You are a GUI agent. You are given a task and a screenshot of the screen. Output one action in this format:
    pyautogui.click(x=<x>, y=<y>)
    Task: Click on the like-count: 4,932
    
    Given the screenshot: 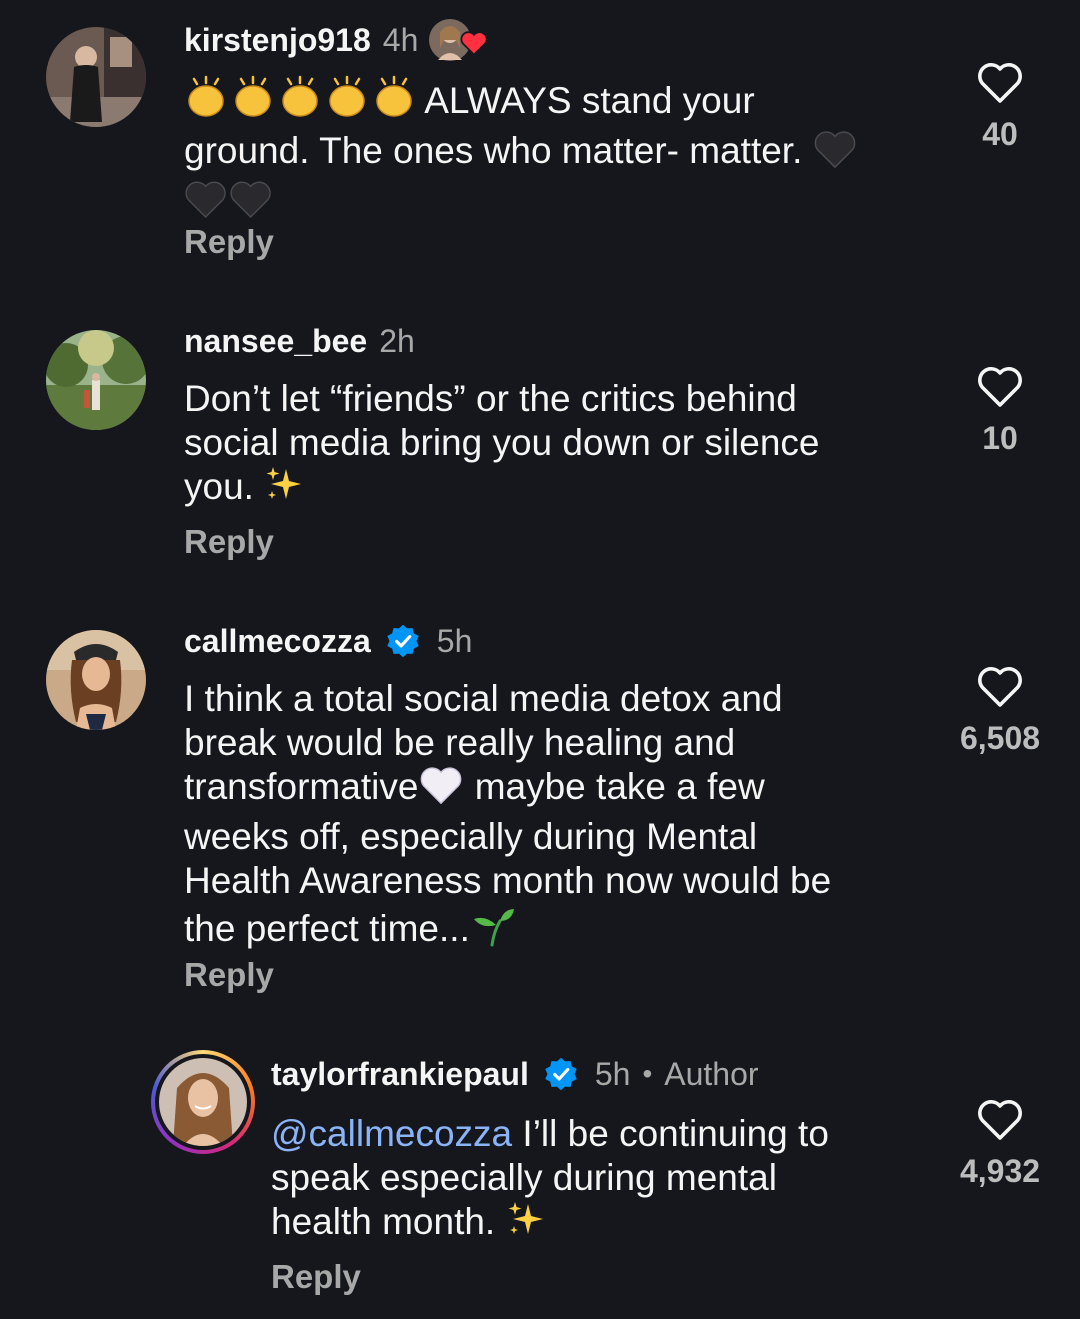 What is the action you would take?
    pyautogui.click(x=1000, y=1171)
    